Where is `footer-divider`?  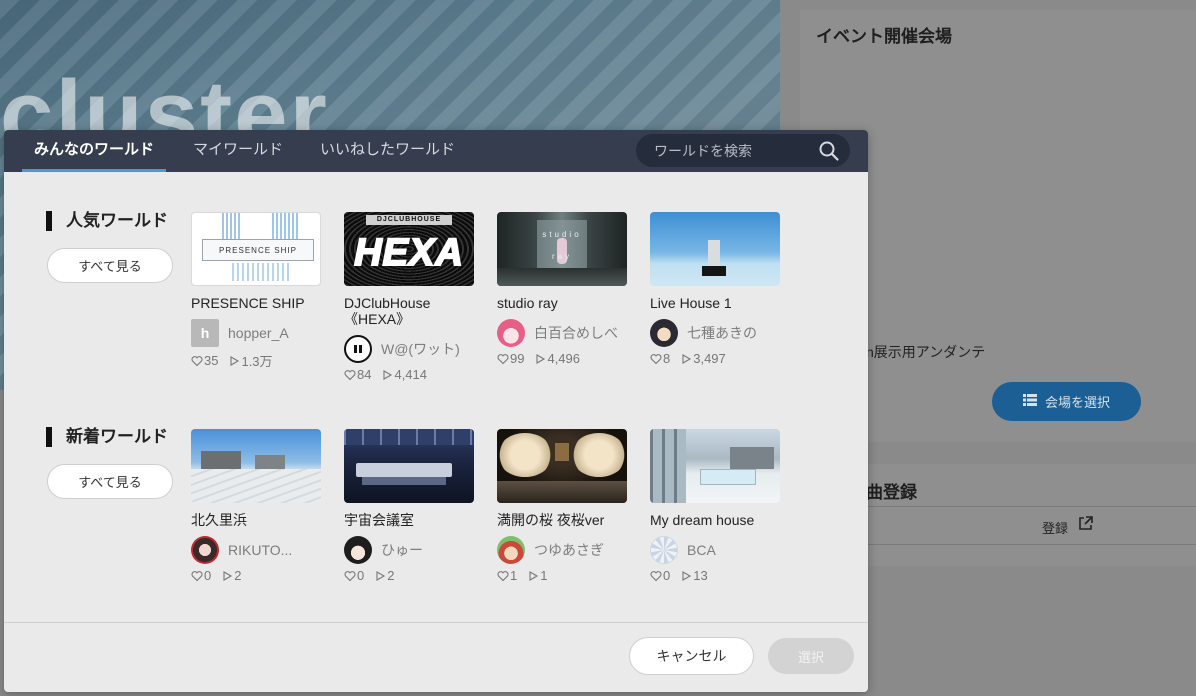 footer-divider is located at coordinates (436, 622).